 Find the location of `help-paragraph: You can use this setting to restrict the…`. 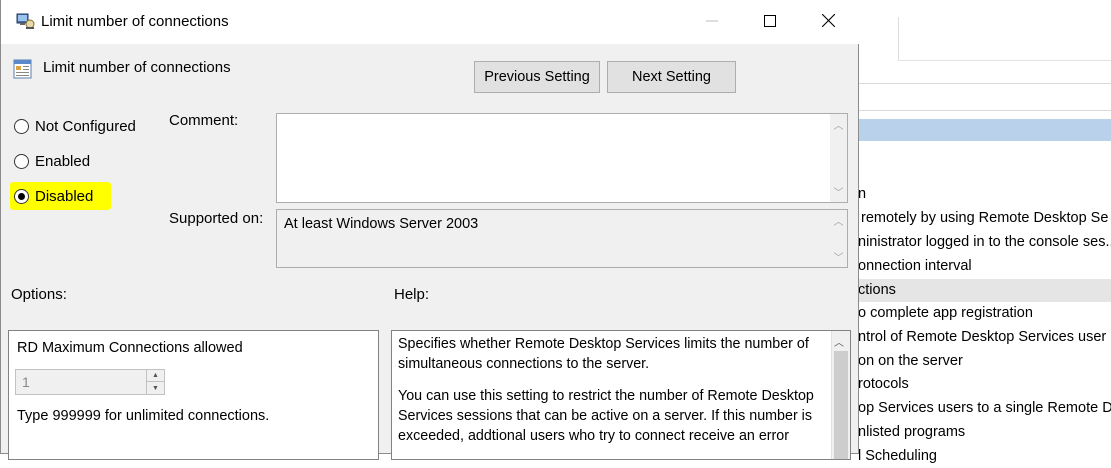

help-paragraph: You can use this setting to restrict the… is located at coordinates (606, 416).